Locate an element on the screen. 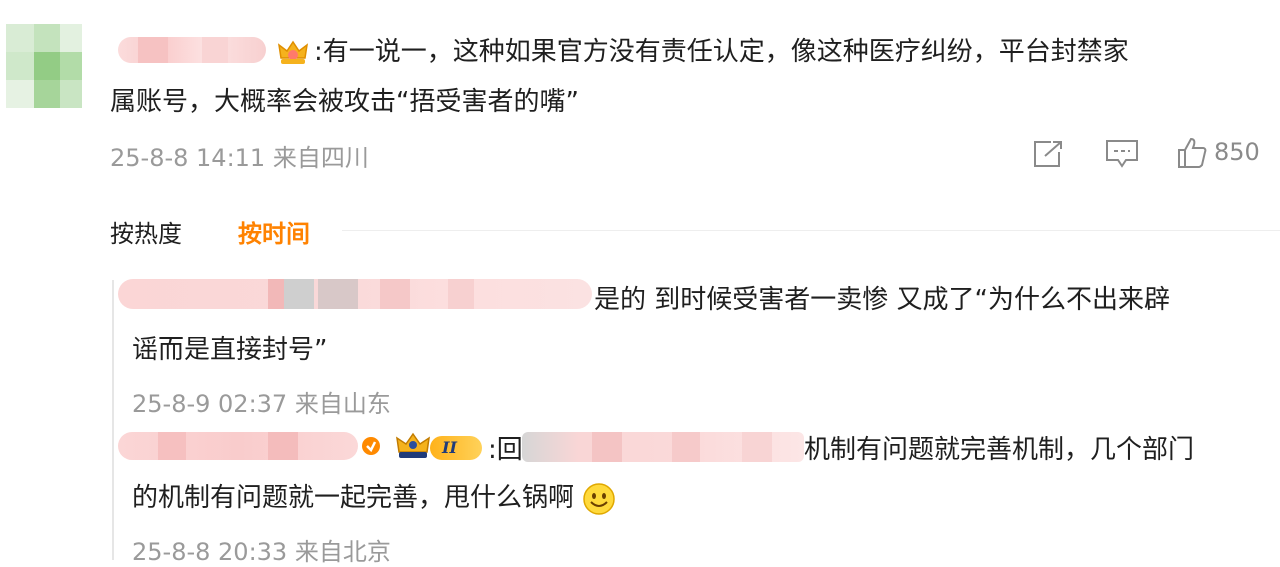 This screenshot has width=1280, height=567. comment-meta: 25-8-8 14:11 来自四川 is located at coordinates (239, 158).